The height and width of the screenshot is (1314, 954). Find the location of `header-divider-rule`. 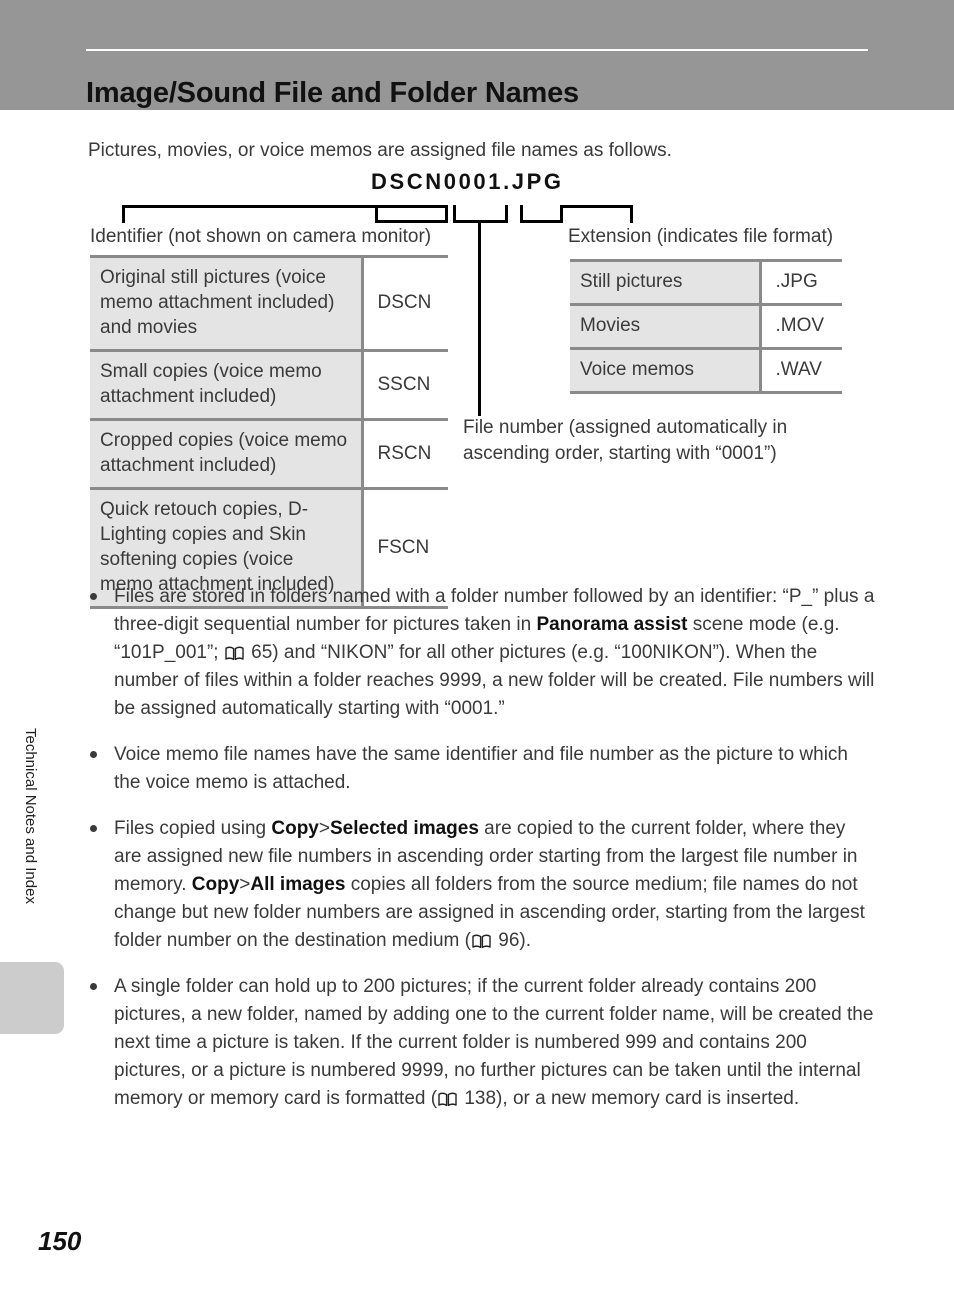

header-divider-rule is located at coordinates (477, 50).